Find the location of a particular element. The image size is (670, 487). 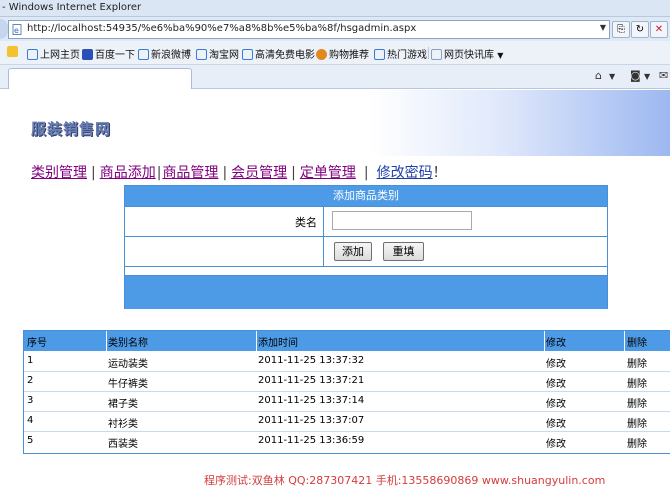

window-titlebar: - Windows Internet Explorer is located at coordinates (335, 8).